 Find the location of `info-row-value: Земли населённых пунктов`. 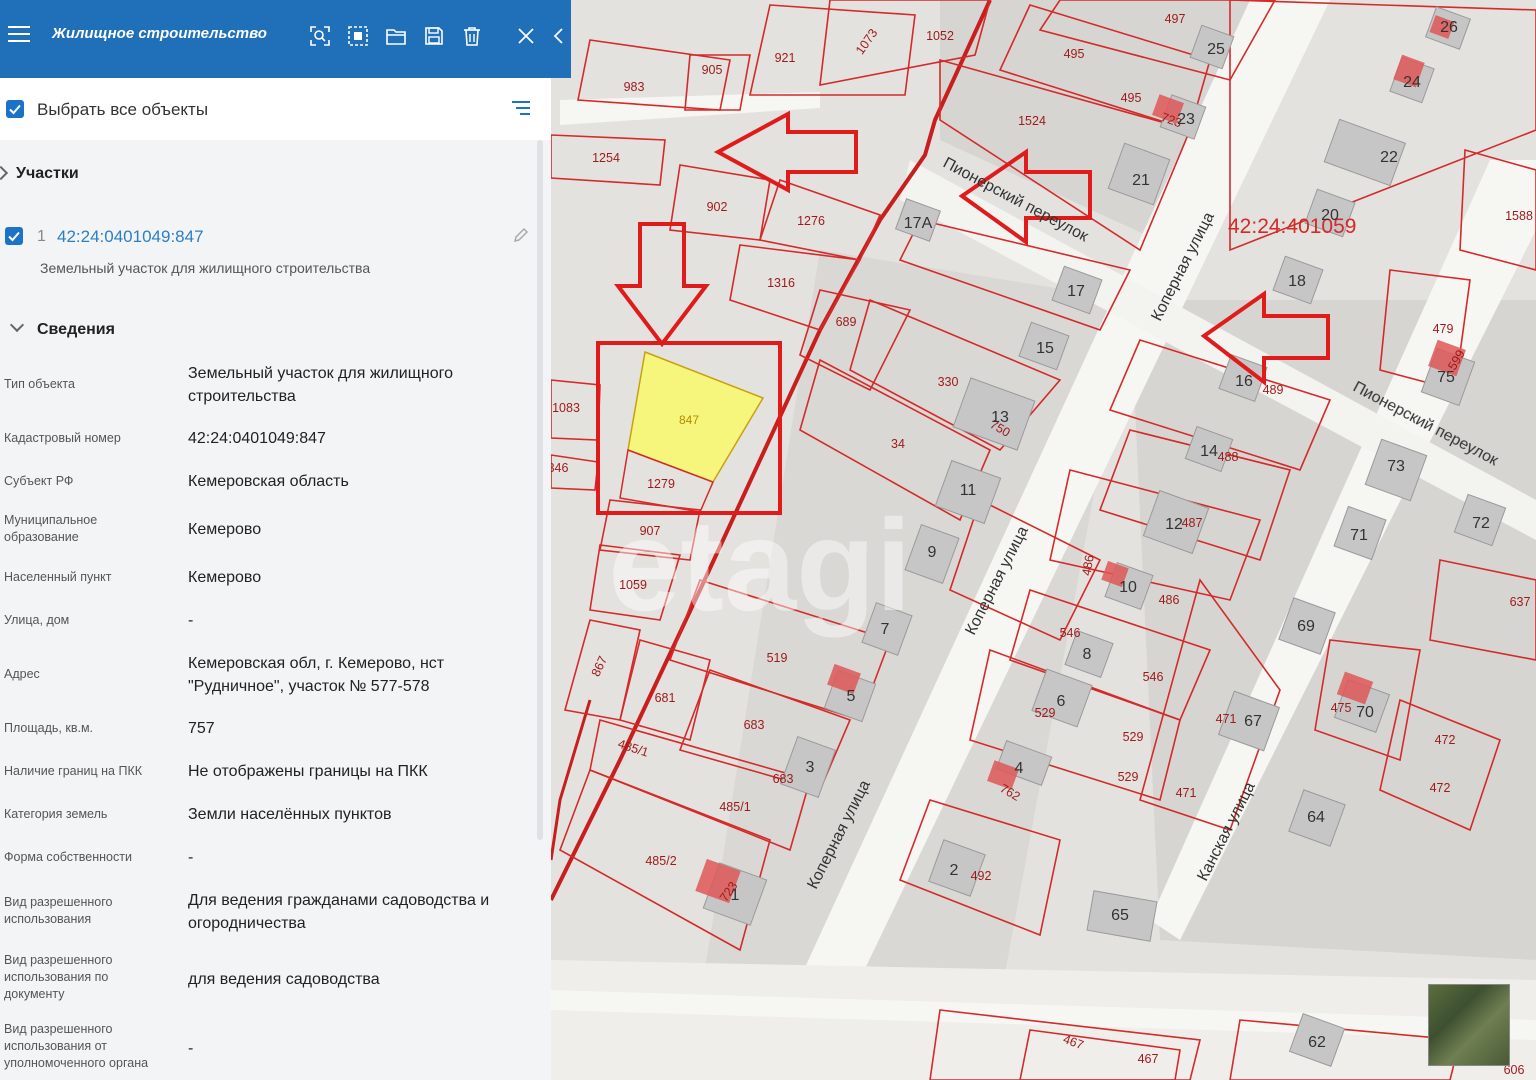

info-row-value: Земли населённых пунктов is located at coordinates (290, 814).